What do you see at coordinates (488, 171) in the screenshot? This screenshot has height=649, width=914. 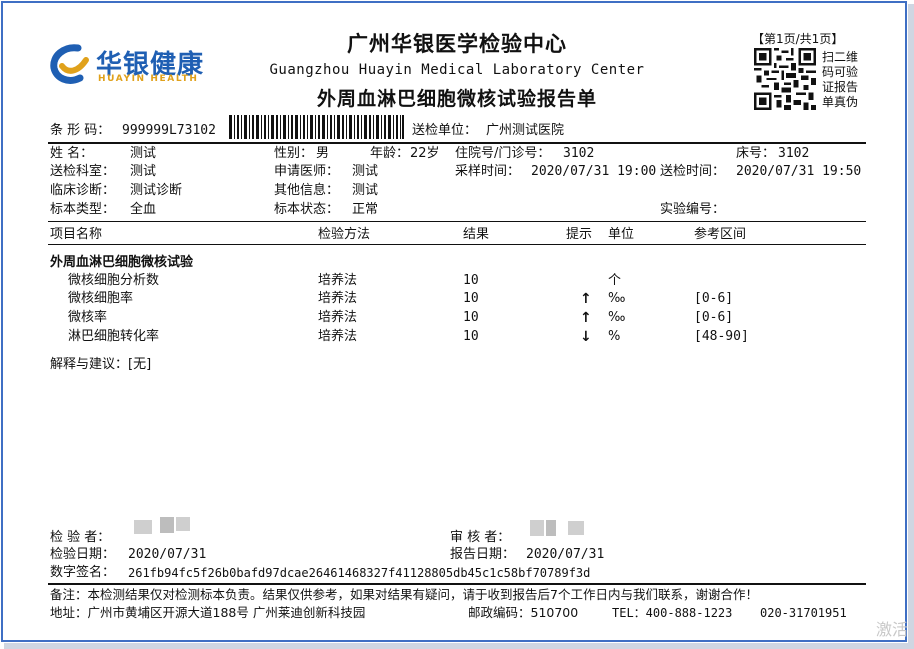 I see `sample-time-label: 采样时间：` at bounding box center [488, 171].